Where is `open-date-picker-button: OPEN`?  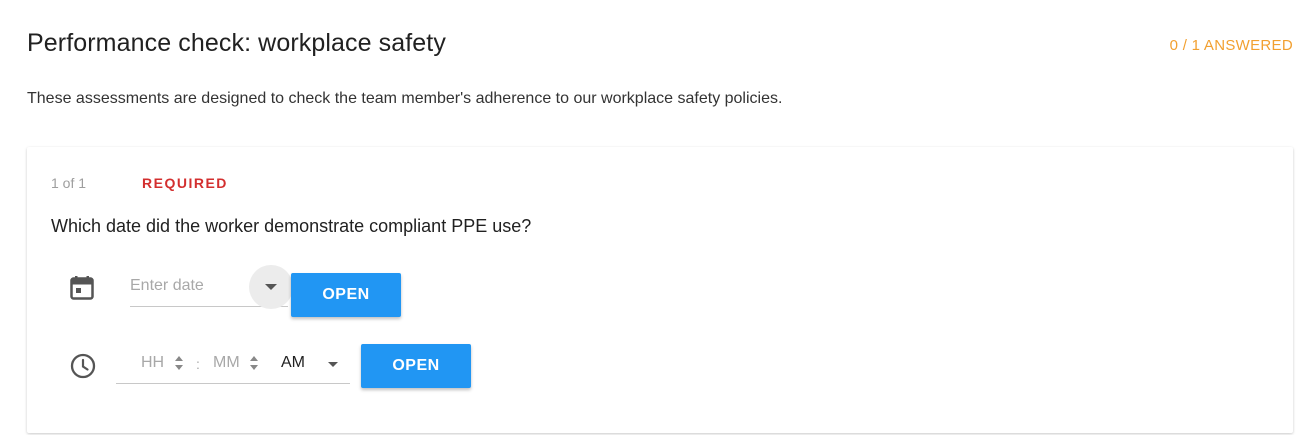 open-date-picker-button: OPEN is located at coordinates (346, 295).